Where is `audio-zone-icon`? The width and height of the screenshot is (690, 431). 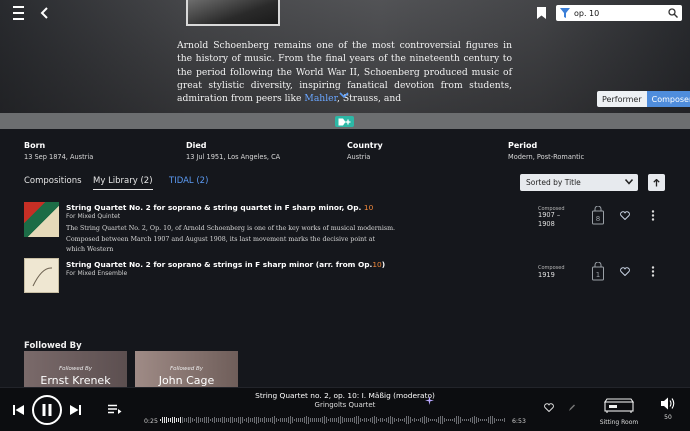 audio-zone-icon is located at coordinates (619, 405).